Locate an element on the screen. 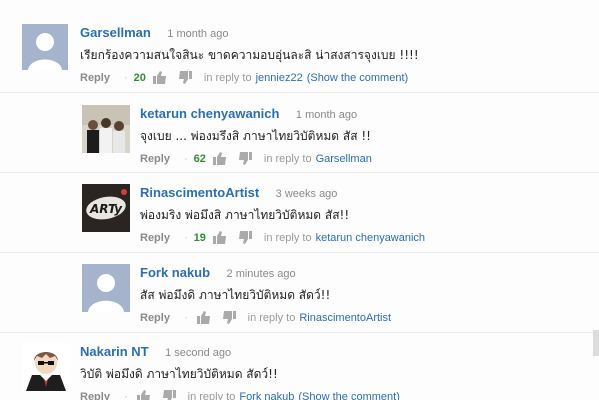 Image resolution: width=599 pixels, height=400 pixels. arty-logo-avatar: ARTy is located at coordinates (106, 208).